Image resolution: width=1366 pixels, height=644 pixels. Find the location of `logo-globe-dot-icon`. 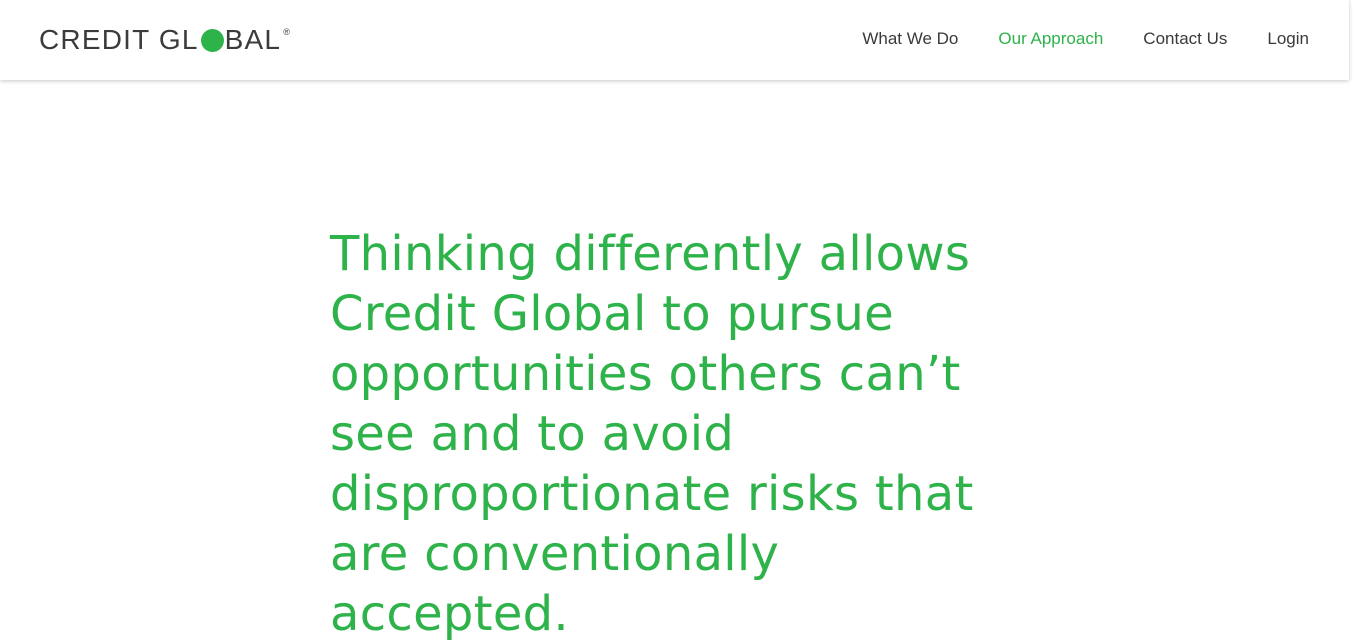

logo-globe-dot-icon is located at coordinates (212, 40).